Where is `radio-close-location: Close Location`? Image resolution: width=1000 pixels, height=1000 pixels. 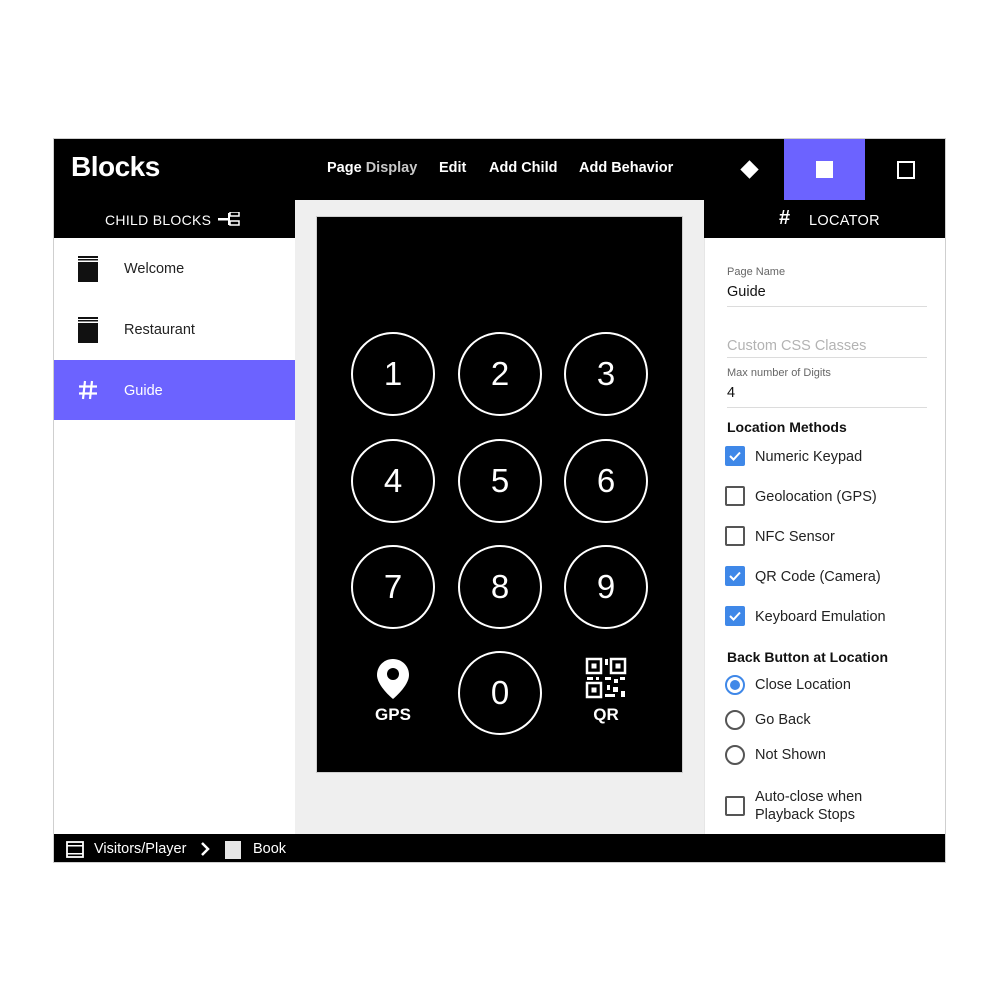
radio-close-location: Close Location is located at coordinates (832, 686).